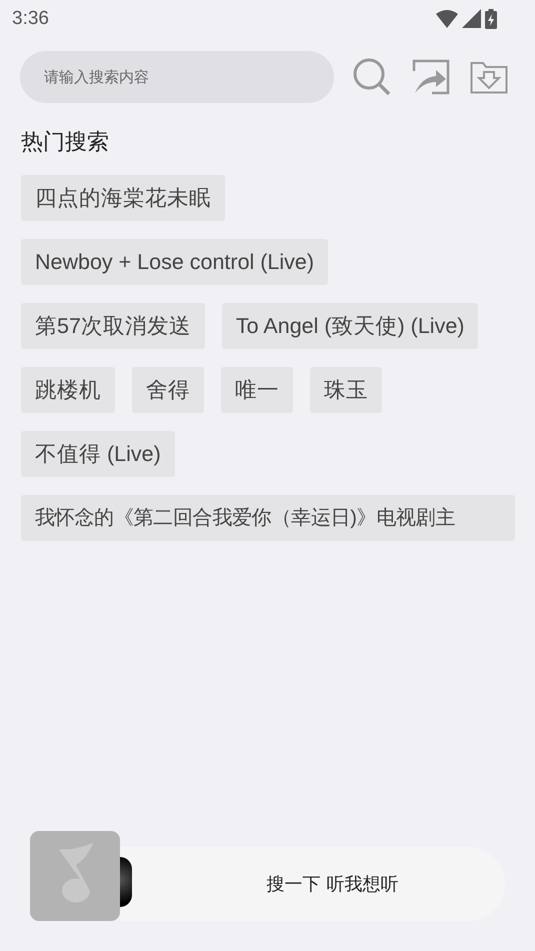  What do you see at coordinates (75, 876) in the screenshot?
I see `album-cover` at bounding box center [75, 876].